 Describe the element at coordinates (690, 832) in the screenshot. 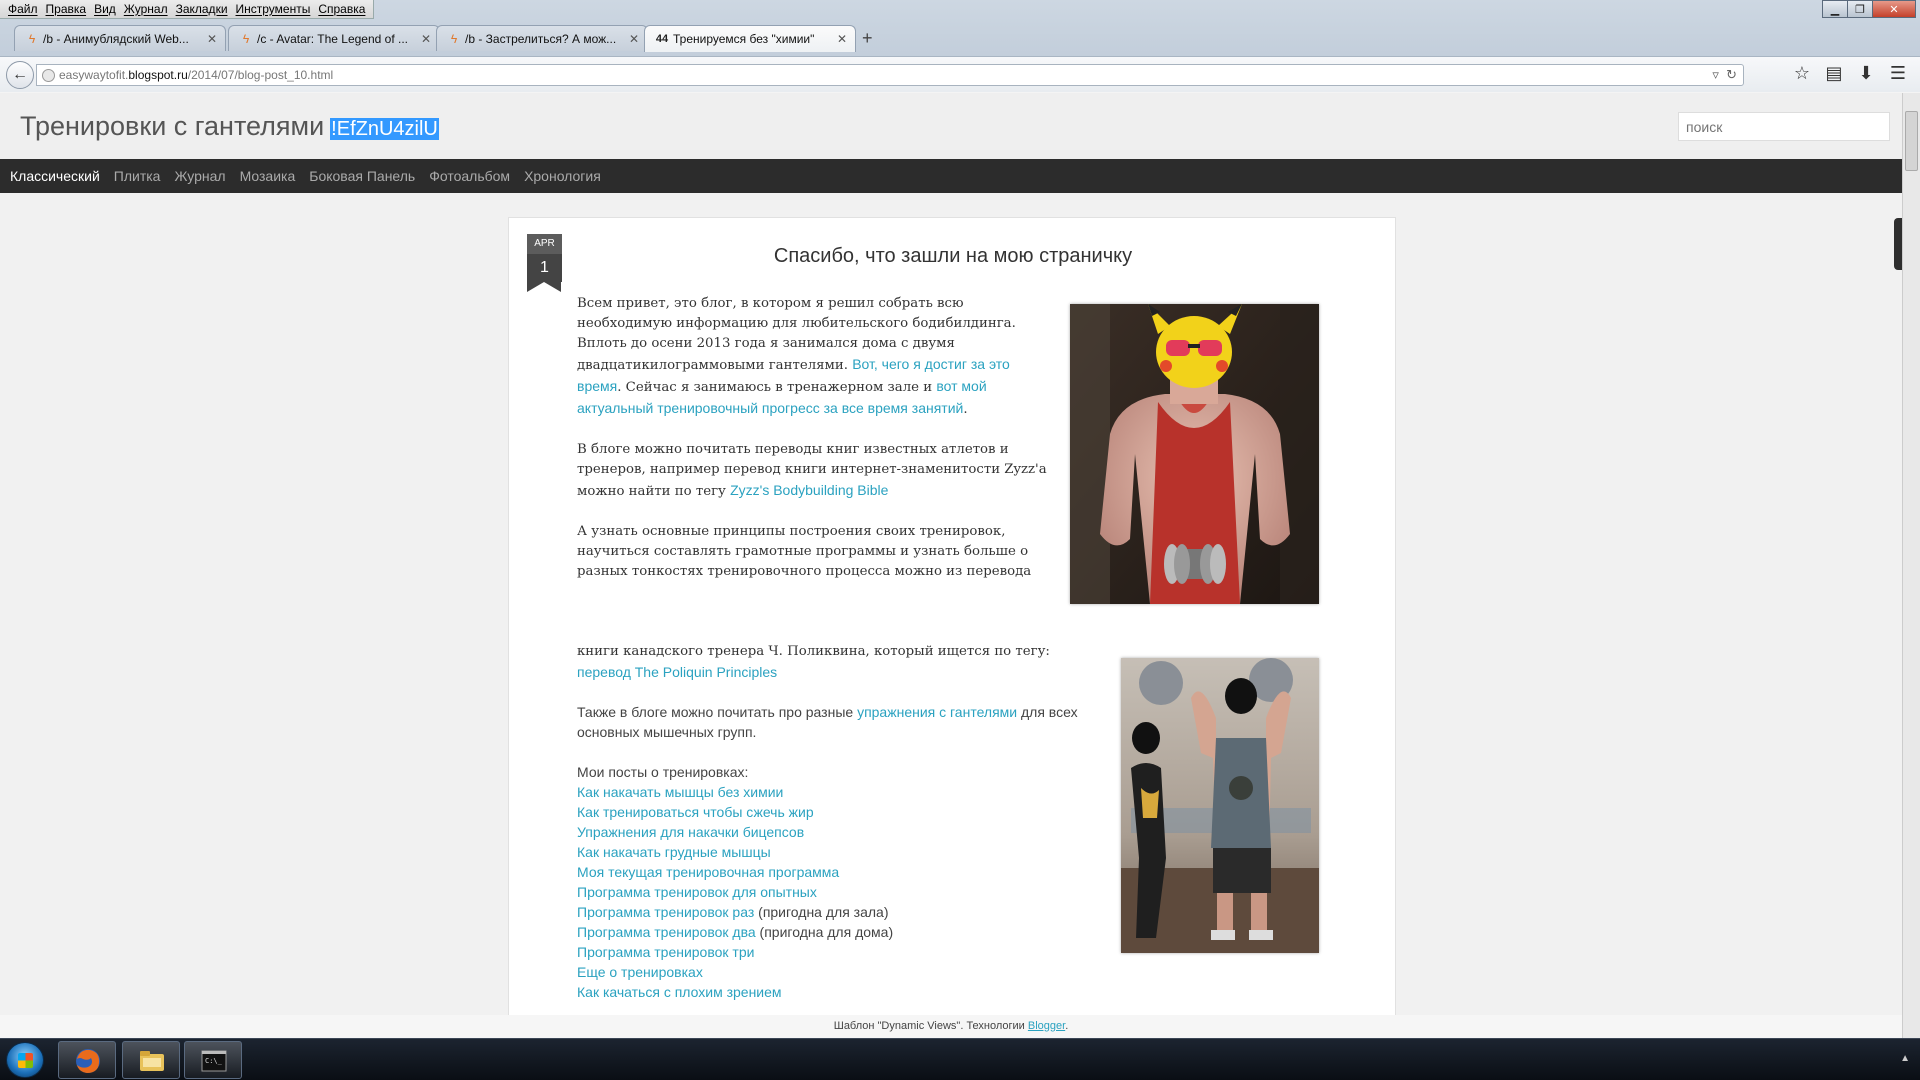

I see `training-post-link: Упражнения для накачки бицепсов` at that location.